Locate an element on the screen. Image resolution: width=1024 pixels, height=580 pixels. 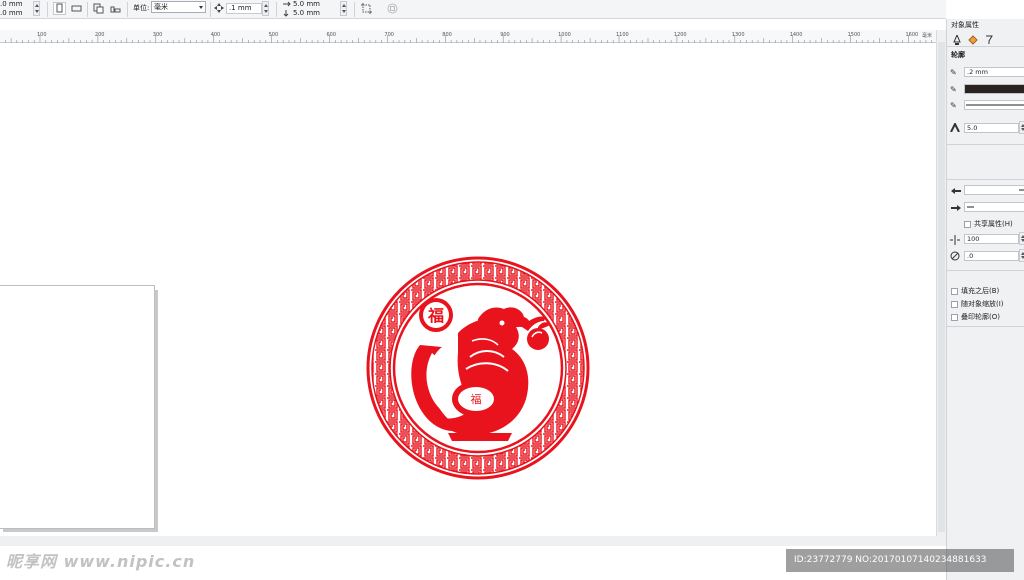
site-watermark: 昵享网 www.nipic.cn is located at coordinates (101, 561).